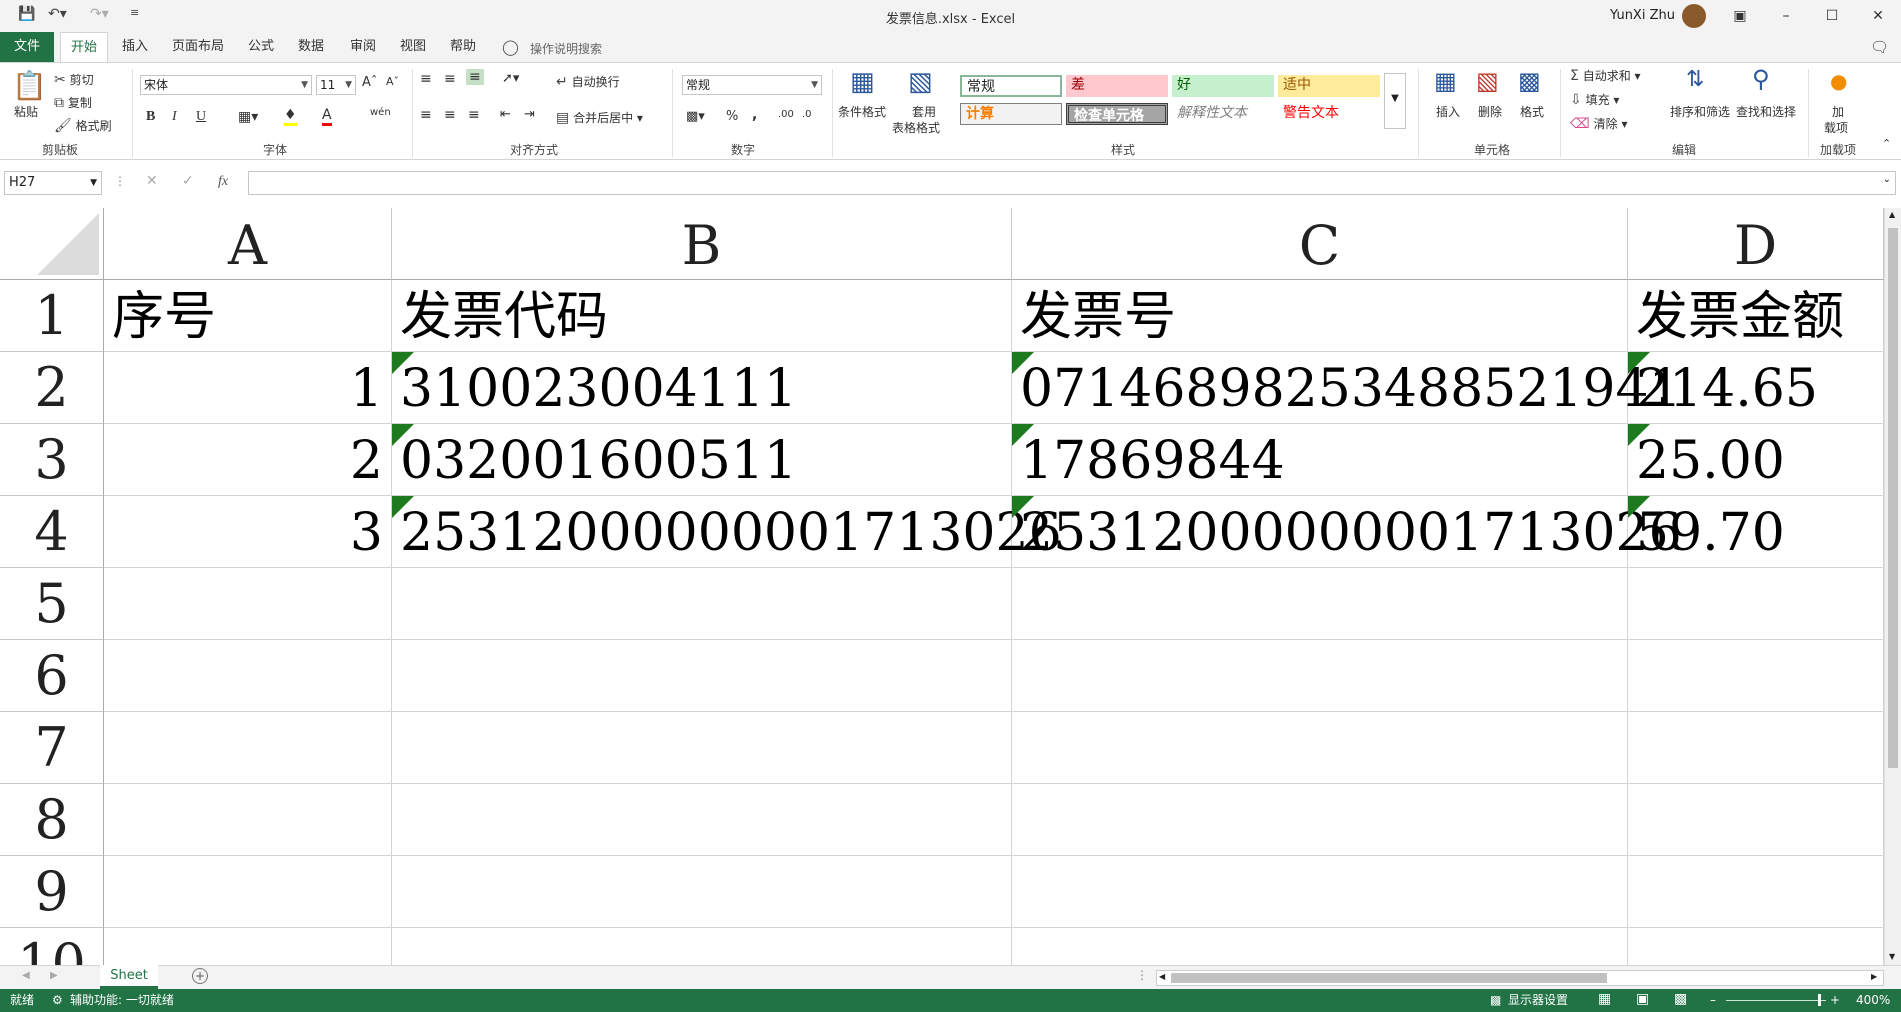 This screenshot has height=1012, width=1901. I want to click on addins-icon: ●, so click(1838, 81).